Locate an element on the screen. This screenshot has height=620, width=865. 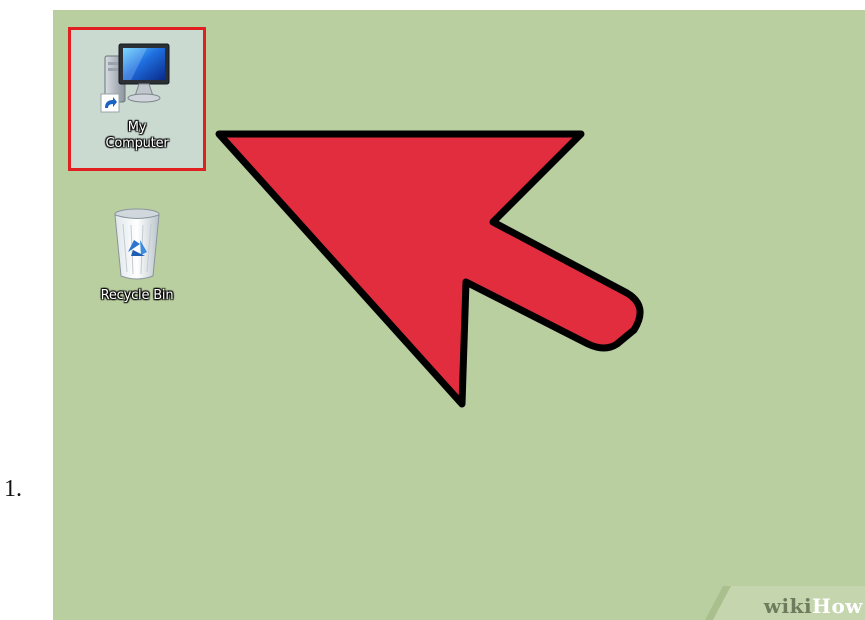
recycle-bin-shortcut: Recycle Bin is located at coordinates (137, 261).